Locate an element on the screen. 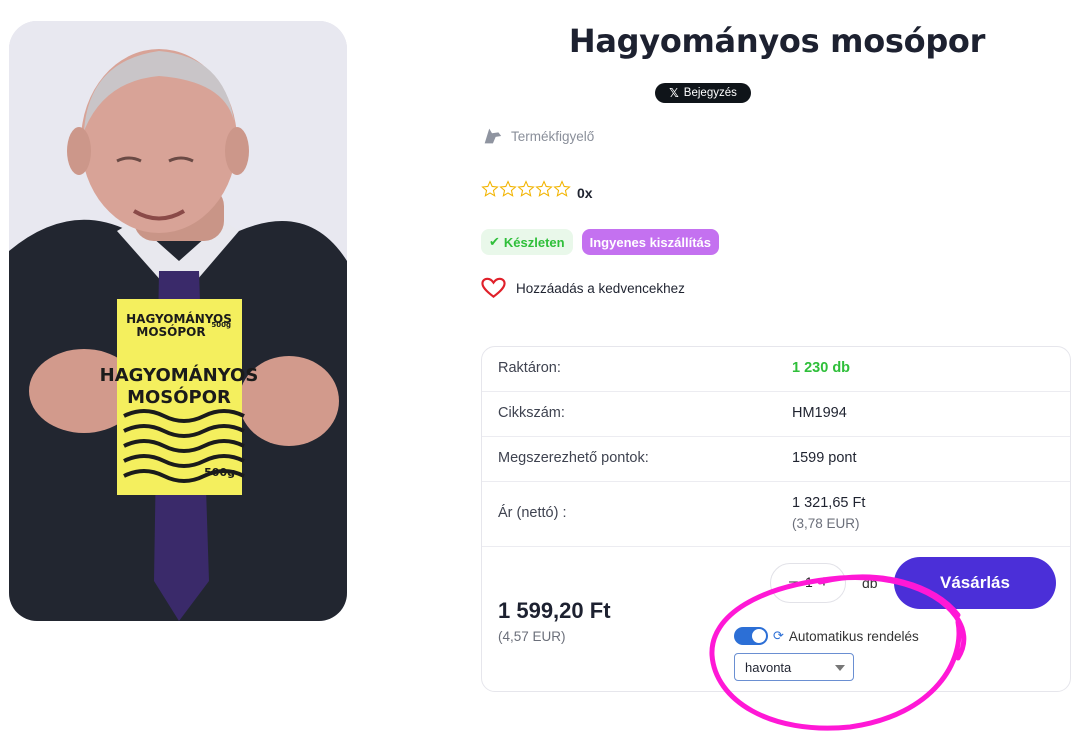 The height and width of the screenshot is (737, 1082). rating: 0x is located at coordinates (537, 190).